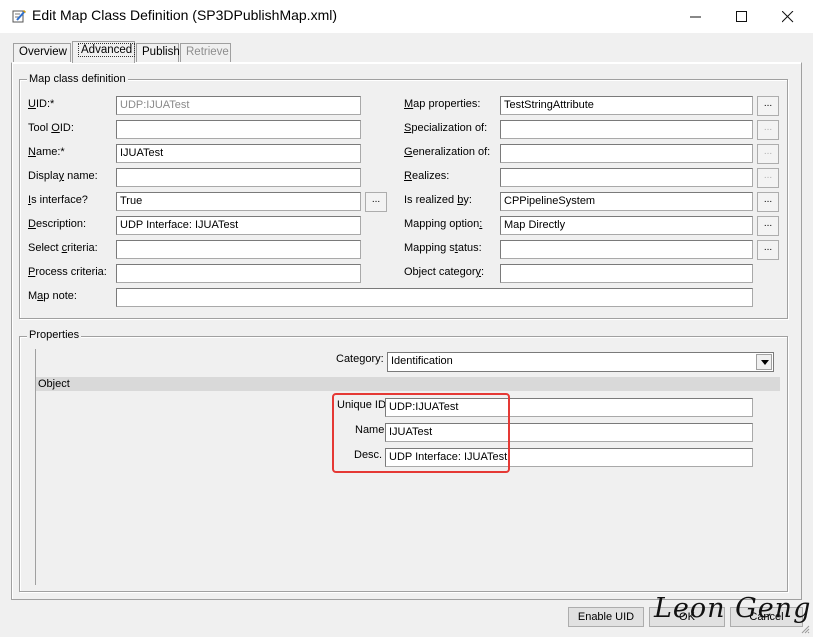  Describe the element at coordinates (360, 359) in the screenshot. I see `category-label: Category:` at that location.